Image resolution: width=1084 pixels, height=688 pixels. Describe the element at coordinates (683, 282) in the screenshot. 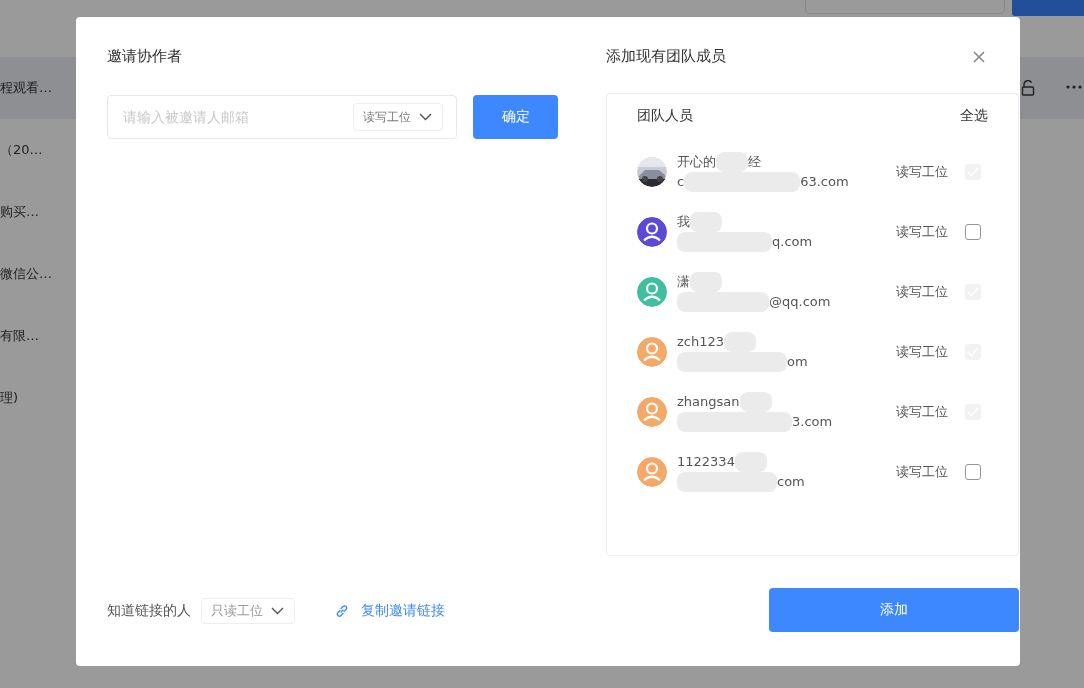

I see `member-name: 潇` at that location.